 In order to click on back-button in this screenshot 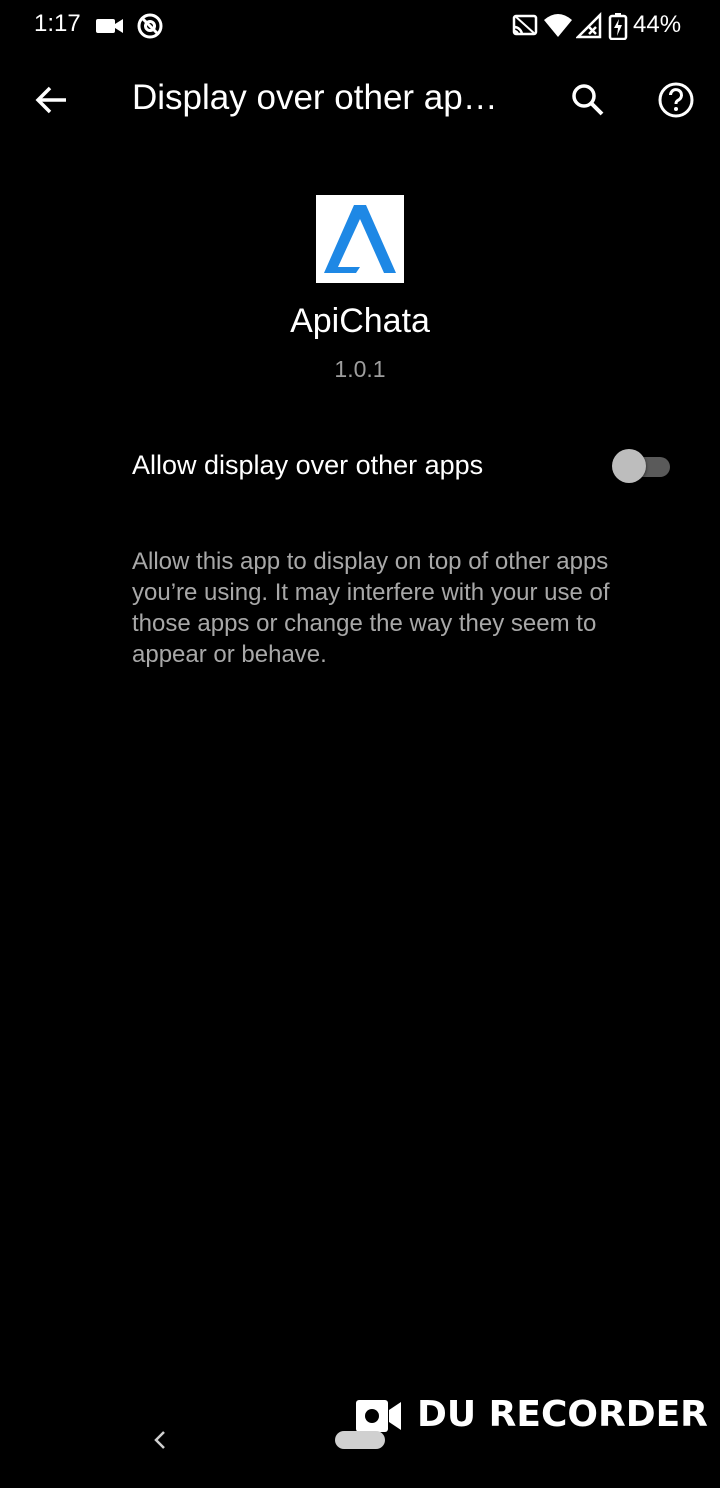, I will do `click(52, 100)`.